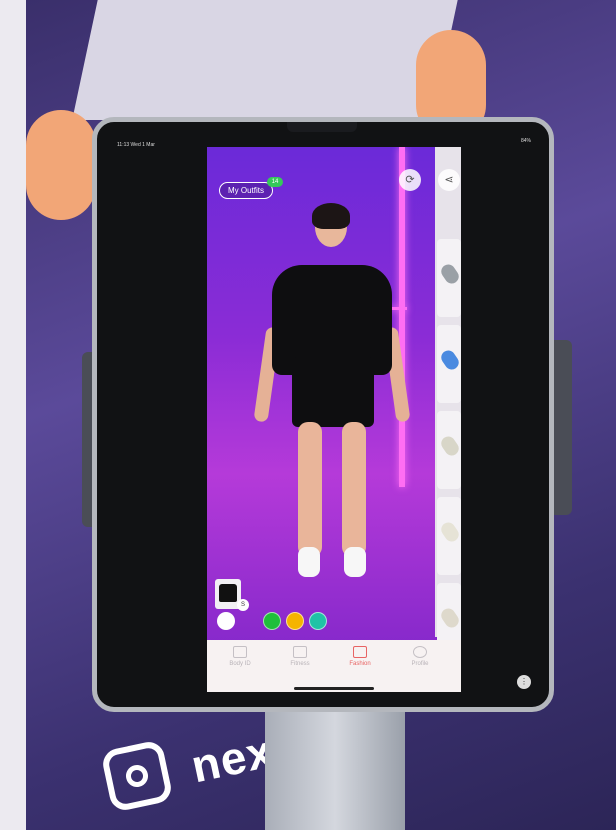 The width and height of the screenshot is (616, 830). What do you see at coordinates (13, 415) in the screenshot?
I see `background-wall` at bounding box center [13, 415].